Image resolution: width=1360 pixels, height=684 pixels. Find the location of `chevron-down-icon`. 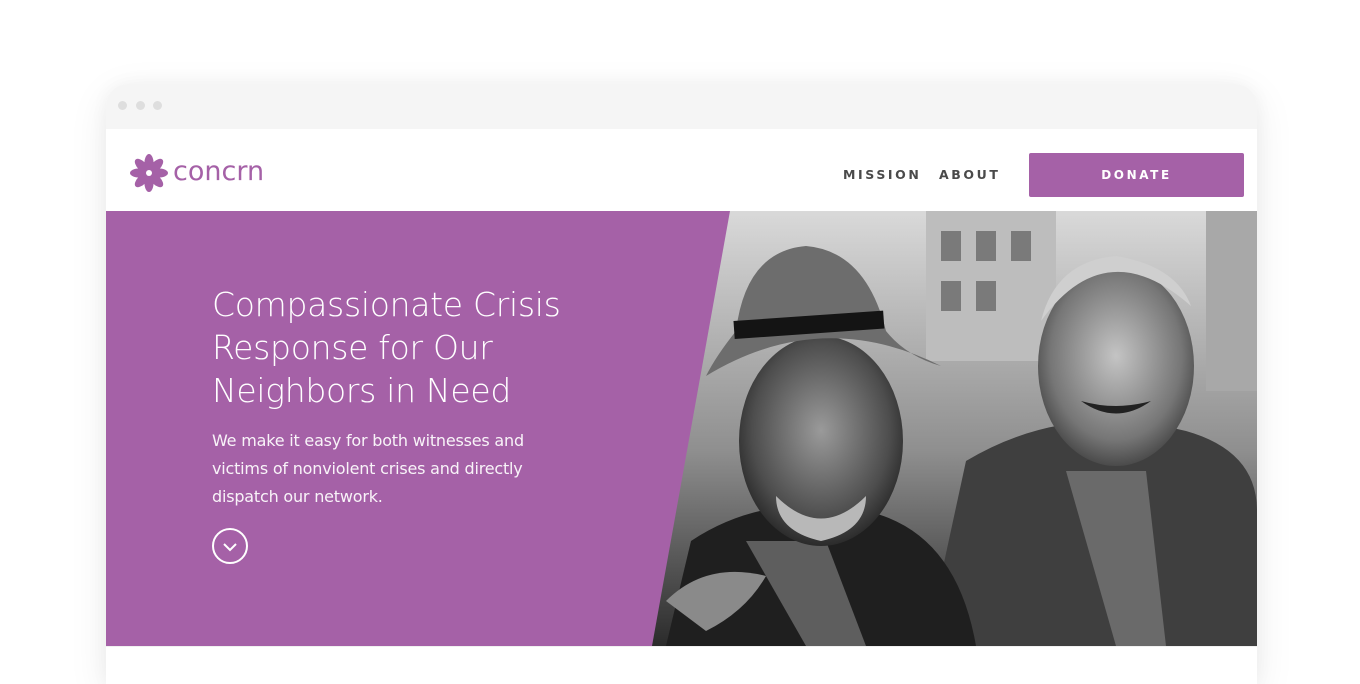

chevron-down-icon is located at coordinates (230, 546).